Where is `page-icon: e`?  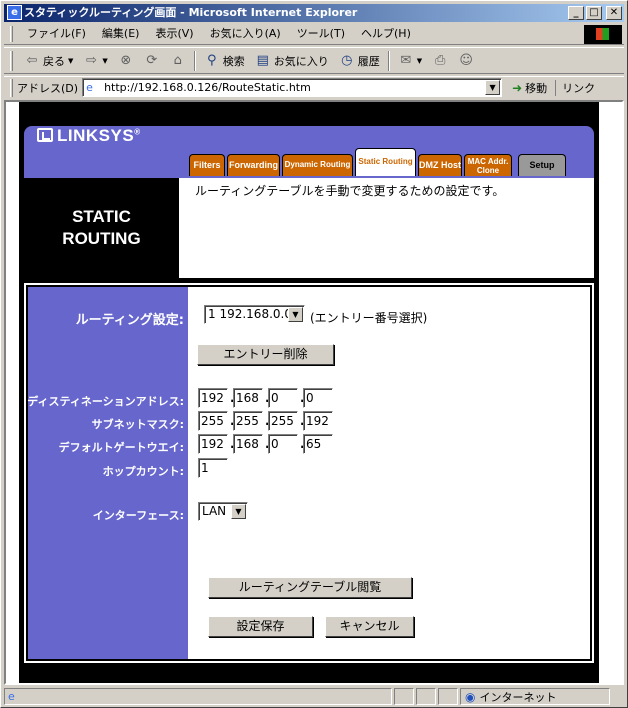
page-icon: e is located at coordinates (89, 87).